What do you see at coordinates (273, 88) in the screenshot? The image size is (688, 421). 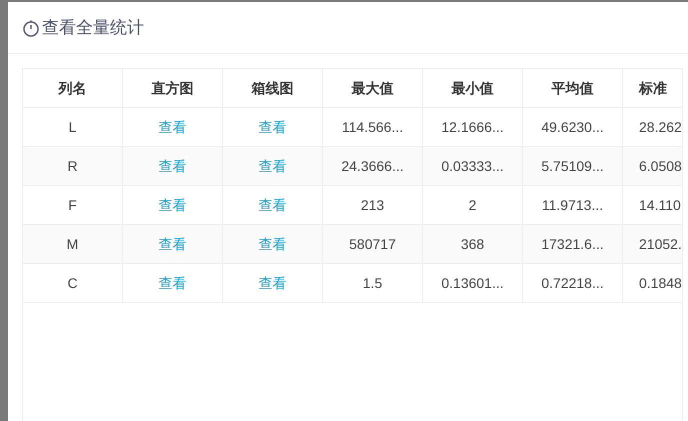 I see `column-header: 箱线图` at bounding box center [273, 88].